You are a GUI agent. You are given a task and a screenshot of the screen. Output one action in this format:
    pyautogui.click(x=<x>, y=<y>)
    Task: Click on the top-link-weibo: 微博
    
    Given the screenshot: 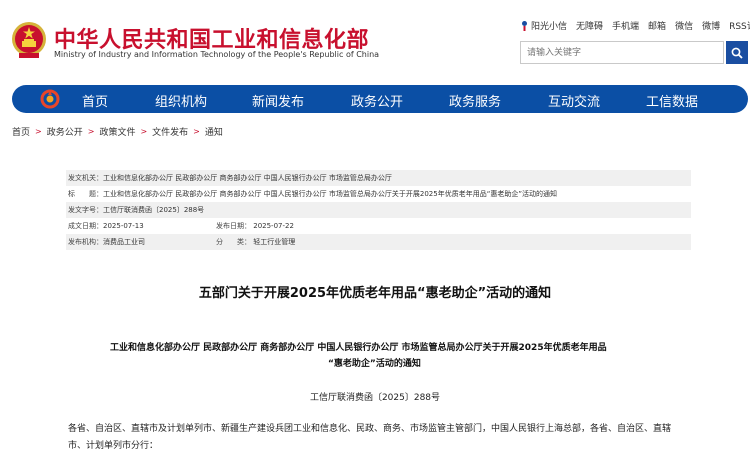 What is the action you would take?
    pyautogui.click(x=711, y=25)
    